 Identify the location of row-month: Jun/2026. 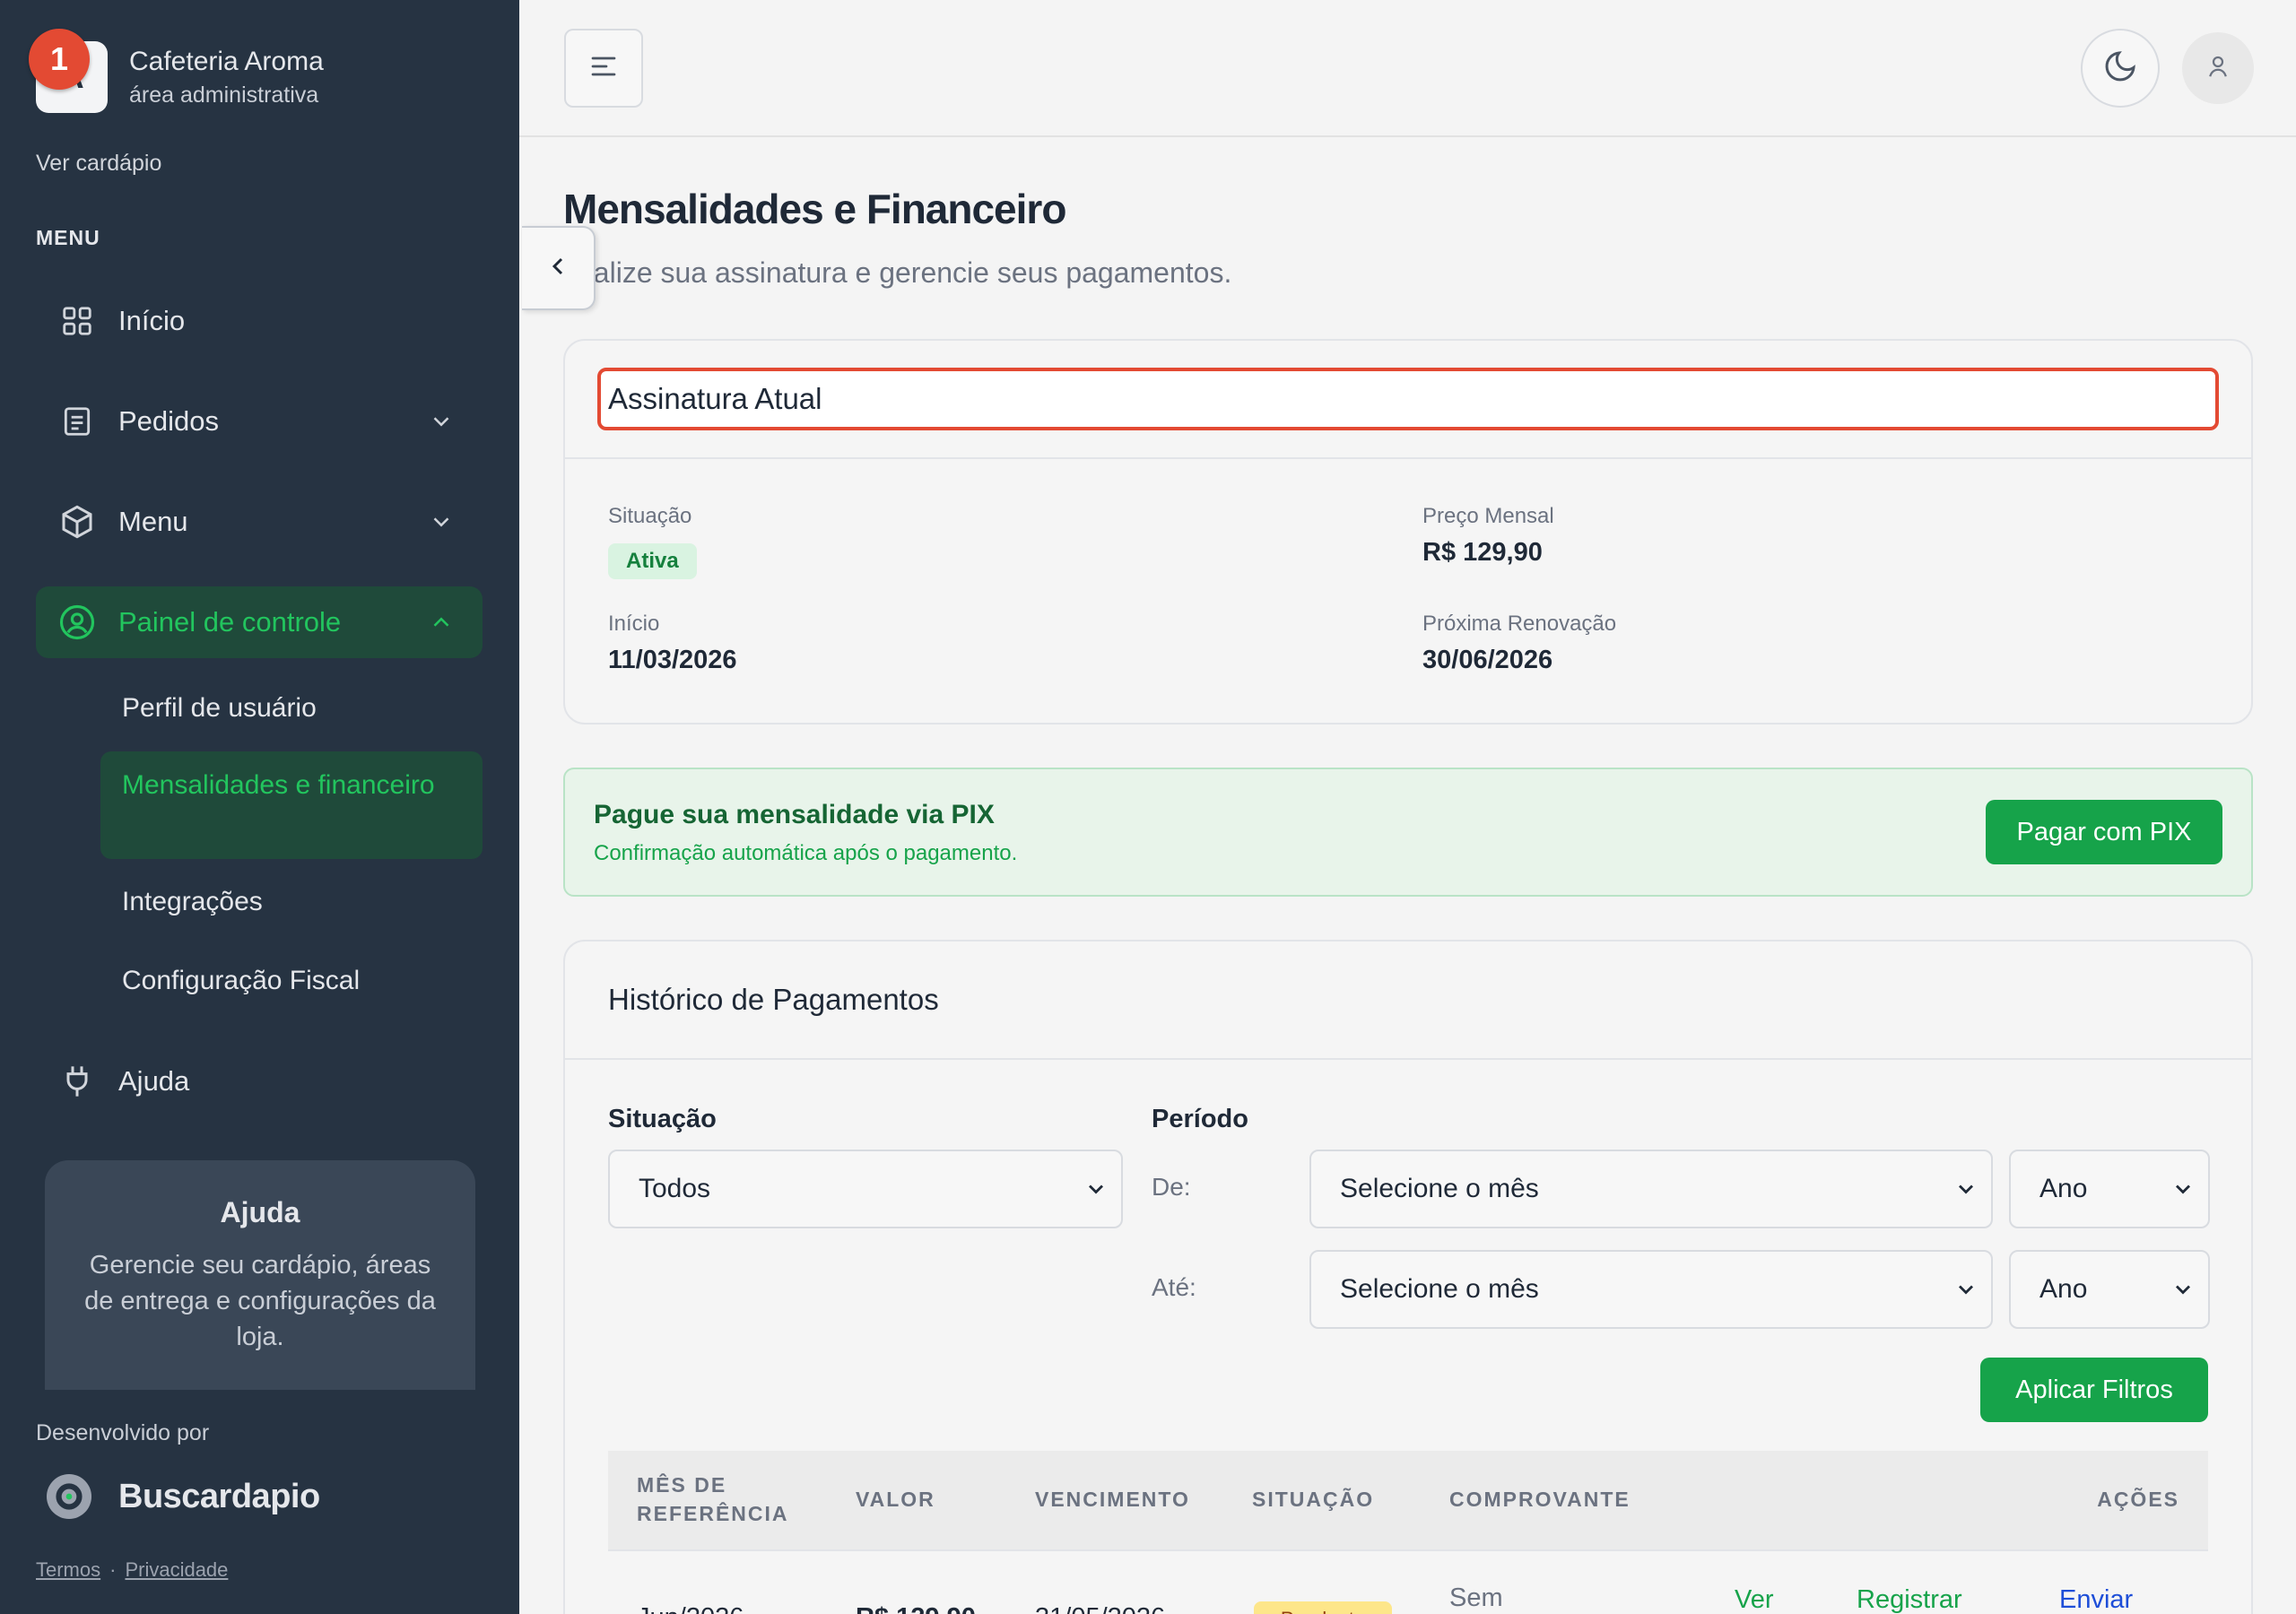
(690, 1608).